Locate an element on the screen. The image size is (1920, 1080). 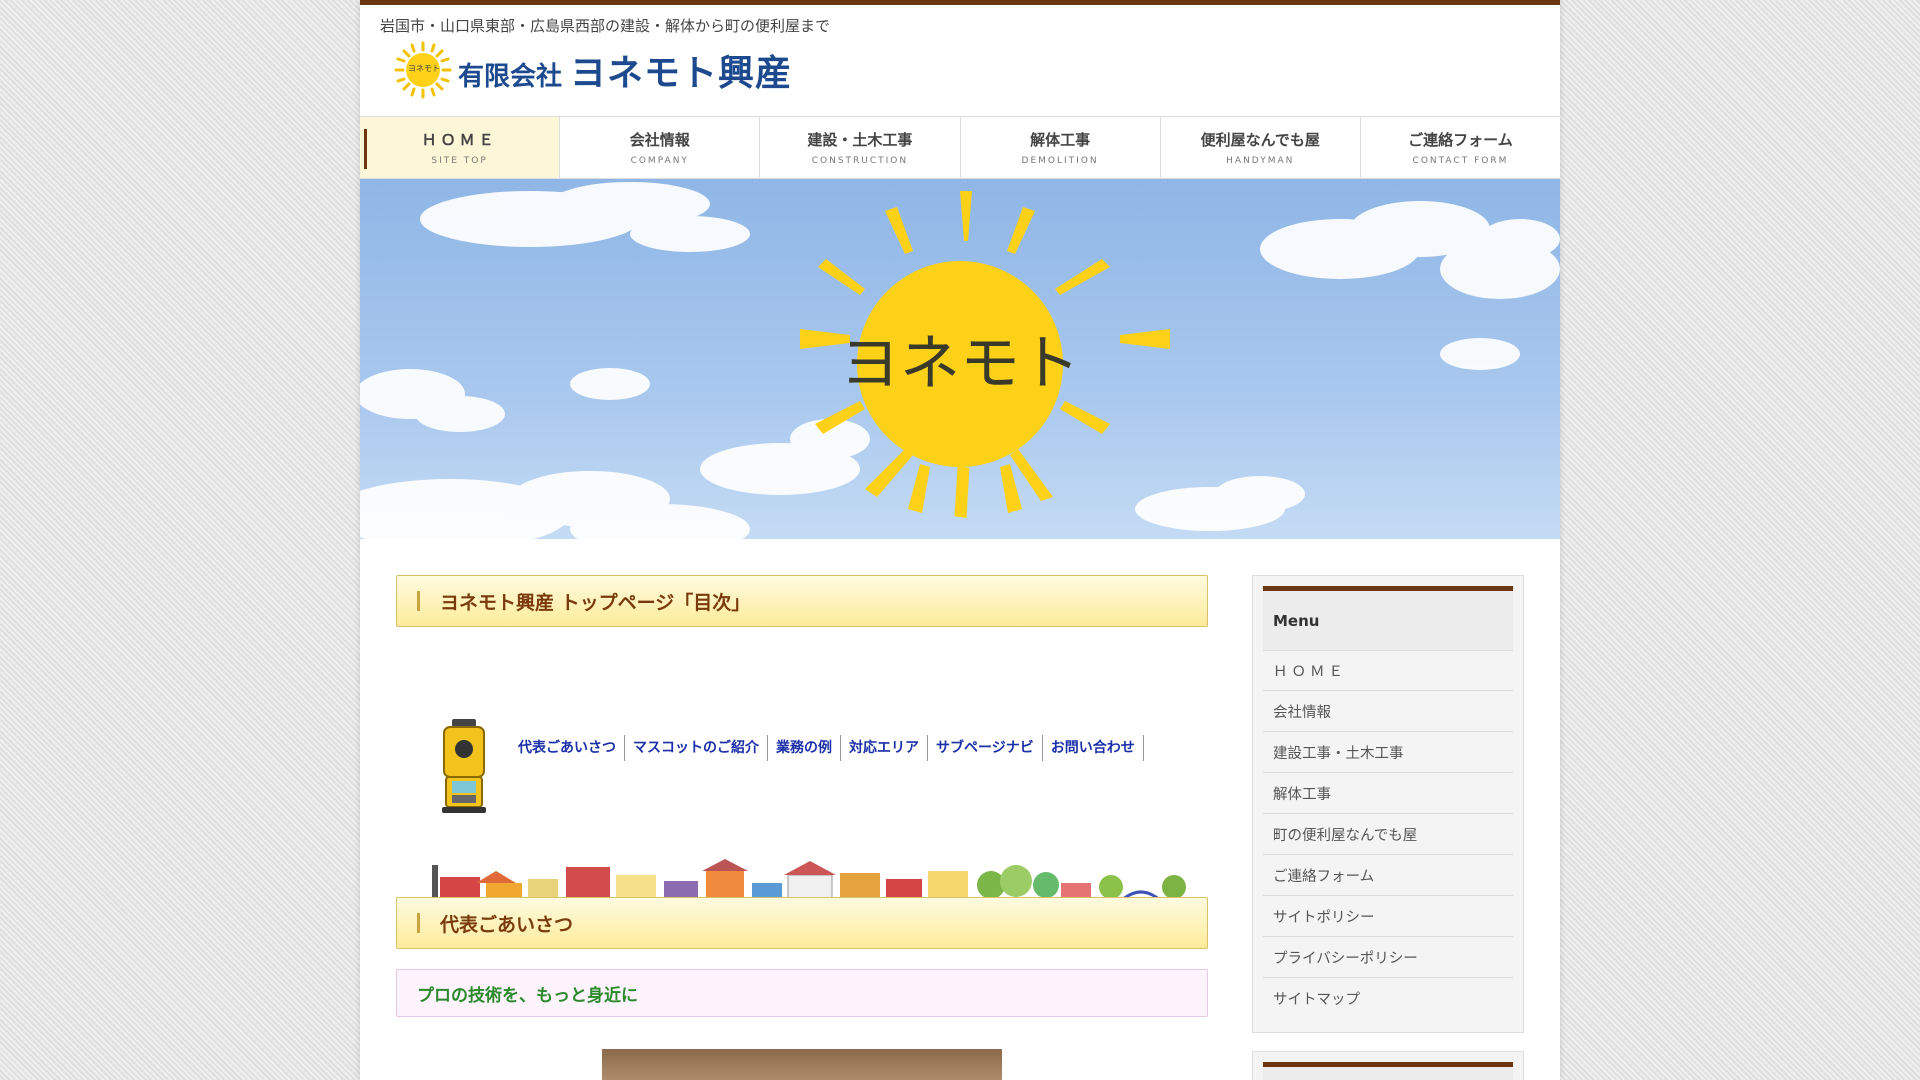
greeting-subheading-text: プロの技術を、もっと身近に is located at coordinates (527, 995).